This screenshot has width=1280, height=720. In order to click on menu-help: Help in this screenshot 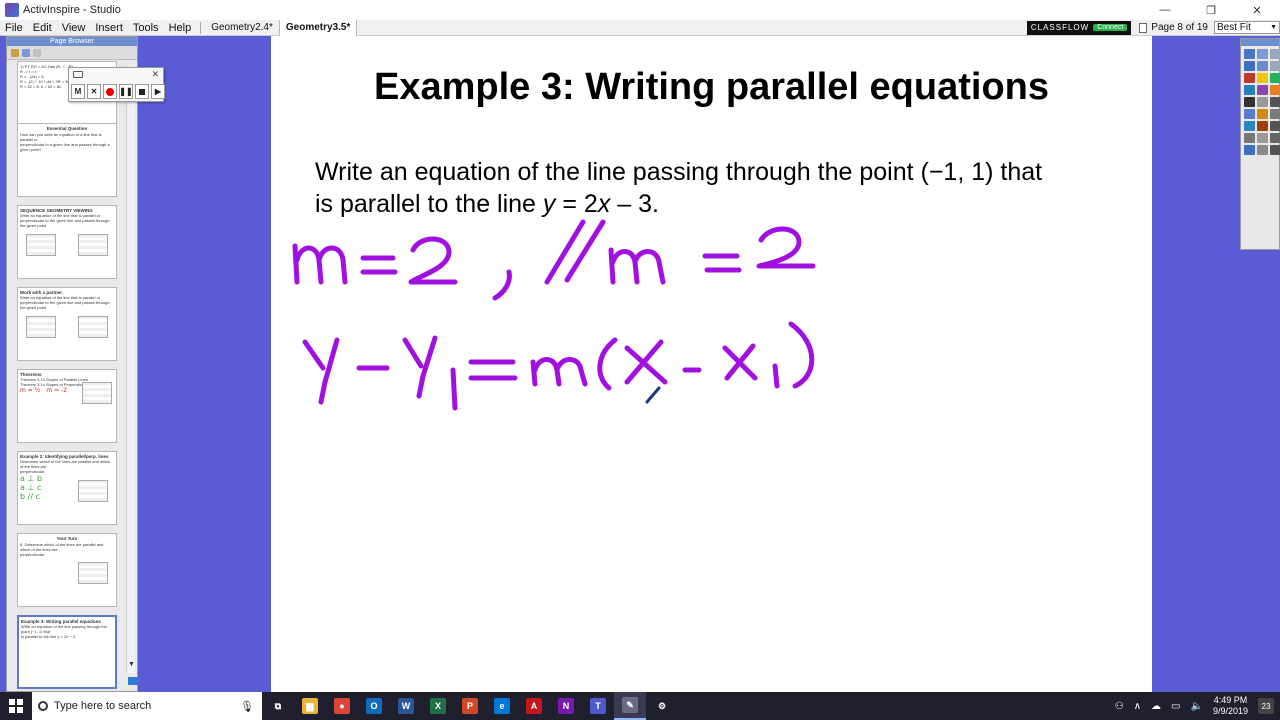, I will do `click(180, 28)`.